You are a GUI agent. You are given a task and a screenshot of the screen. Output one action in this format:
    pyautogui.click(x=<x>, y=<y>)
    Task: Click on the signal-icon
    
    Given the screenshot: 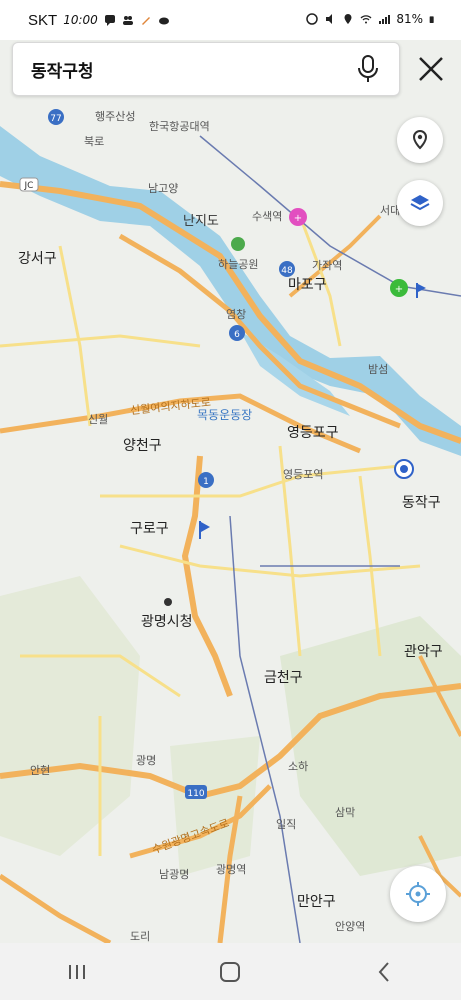 What is the action you would take?
    pyautogui.click(x=385, y=19)
    